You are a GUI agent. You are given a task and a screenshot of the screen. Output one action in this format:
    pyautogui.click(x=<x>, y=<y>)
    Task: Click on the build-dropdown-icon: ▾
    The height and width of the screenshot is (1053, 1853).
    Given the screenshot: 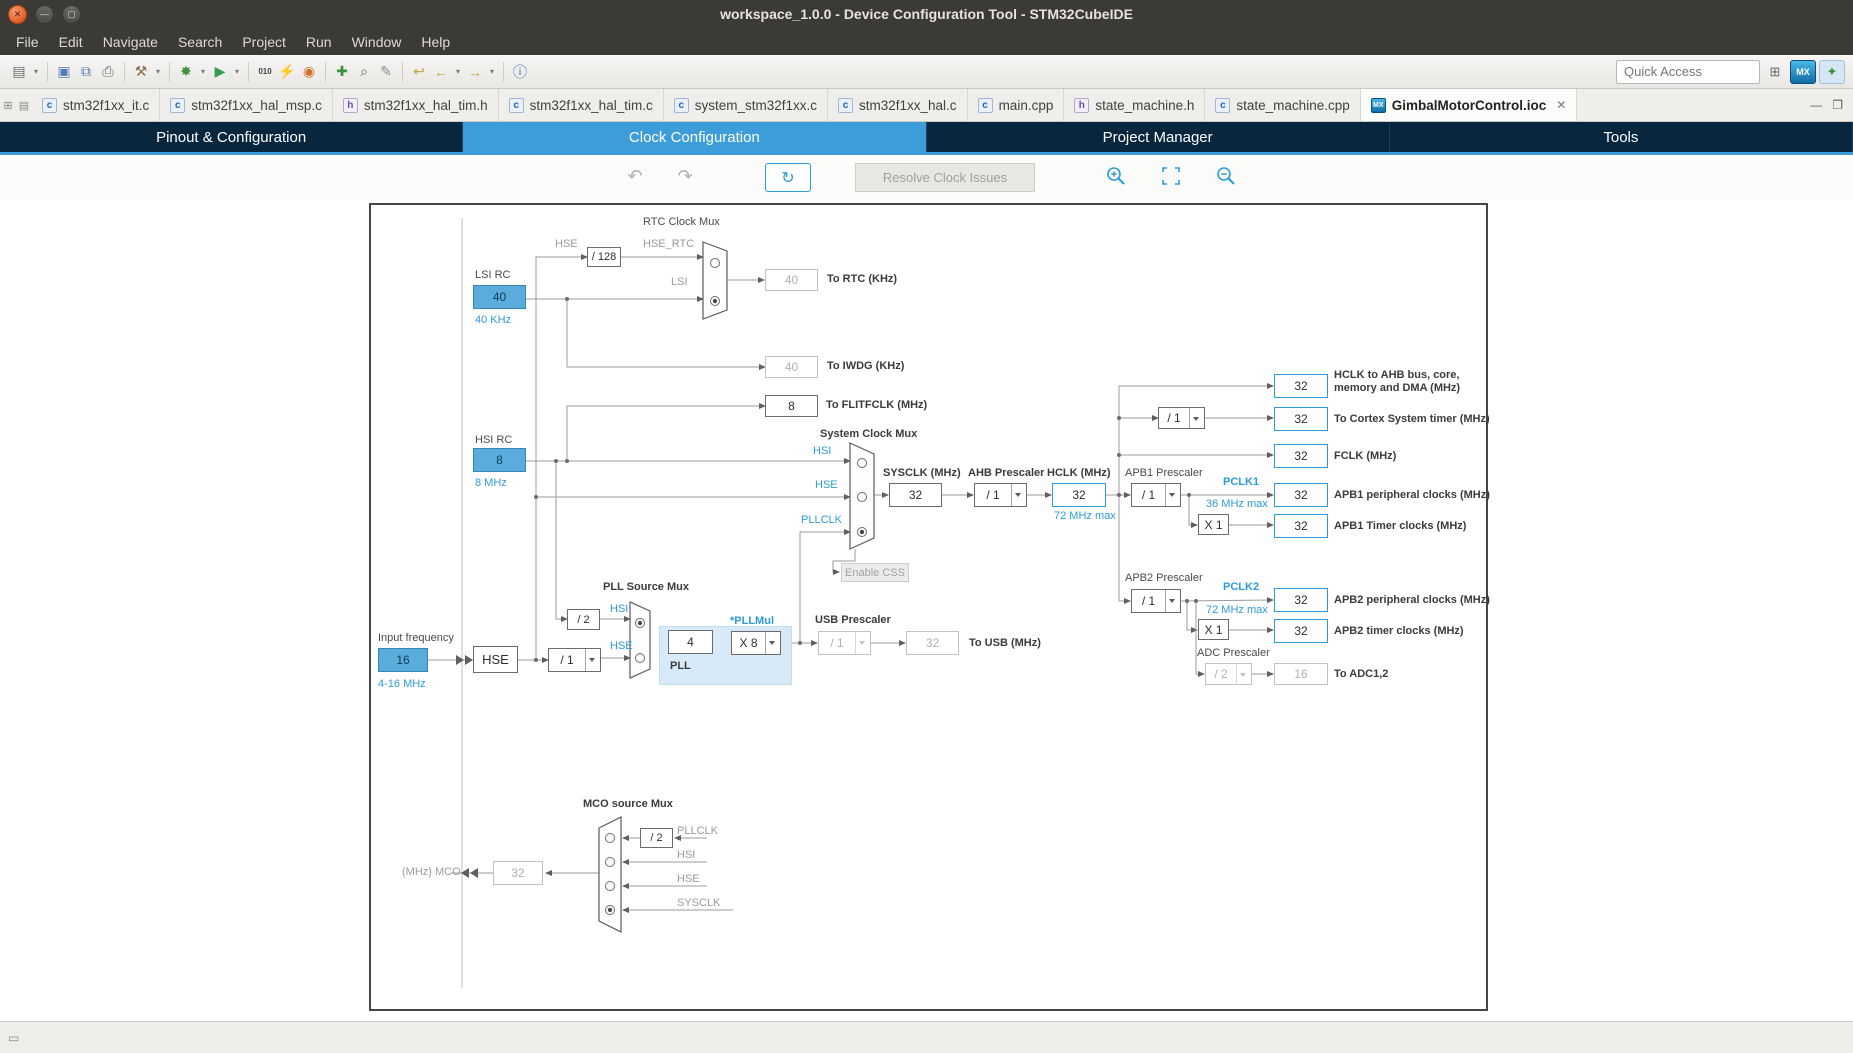 What is the action you would take?
    pyautogui.click(x=158, y=72)
    